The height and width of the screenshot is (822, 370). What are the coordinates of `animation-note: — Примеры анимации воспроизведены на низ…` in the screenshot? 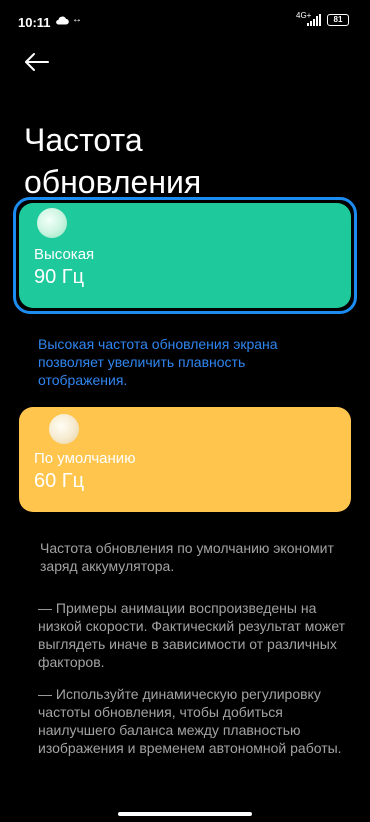 It's located at (192, 635).